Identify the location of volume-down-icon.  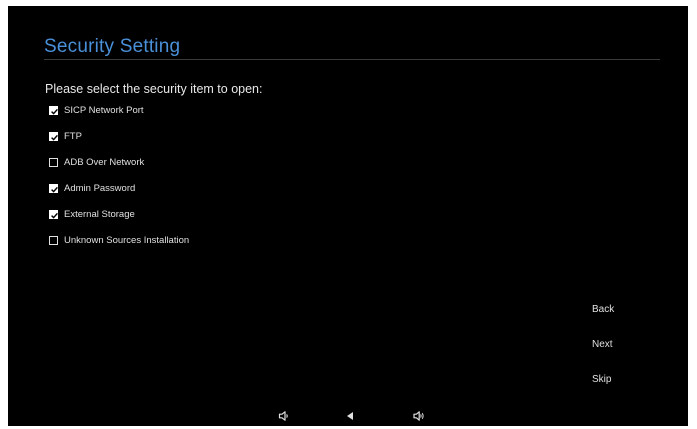
(284, 416).